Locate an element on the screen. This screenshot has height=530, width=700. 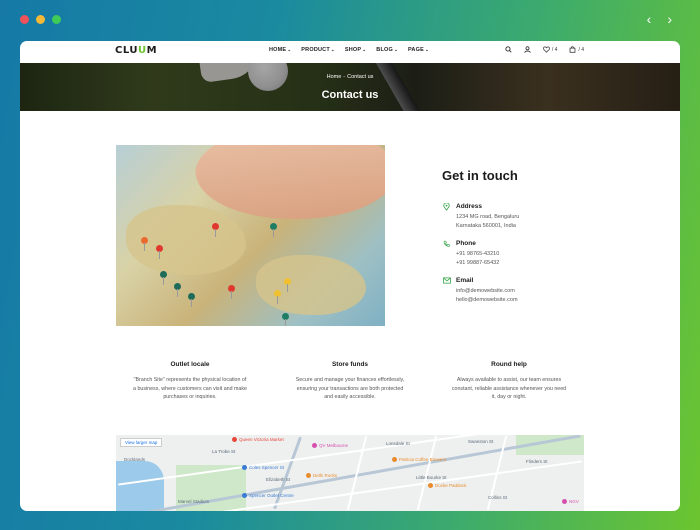
nav-shop: SHOP⌄ is located at coordinates (355, 50).